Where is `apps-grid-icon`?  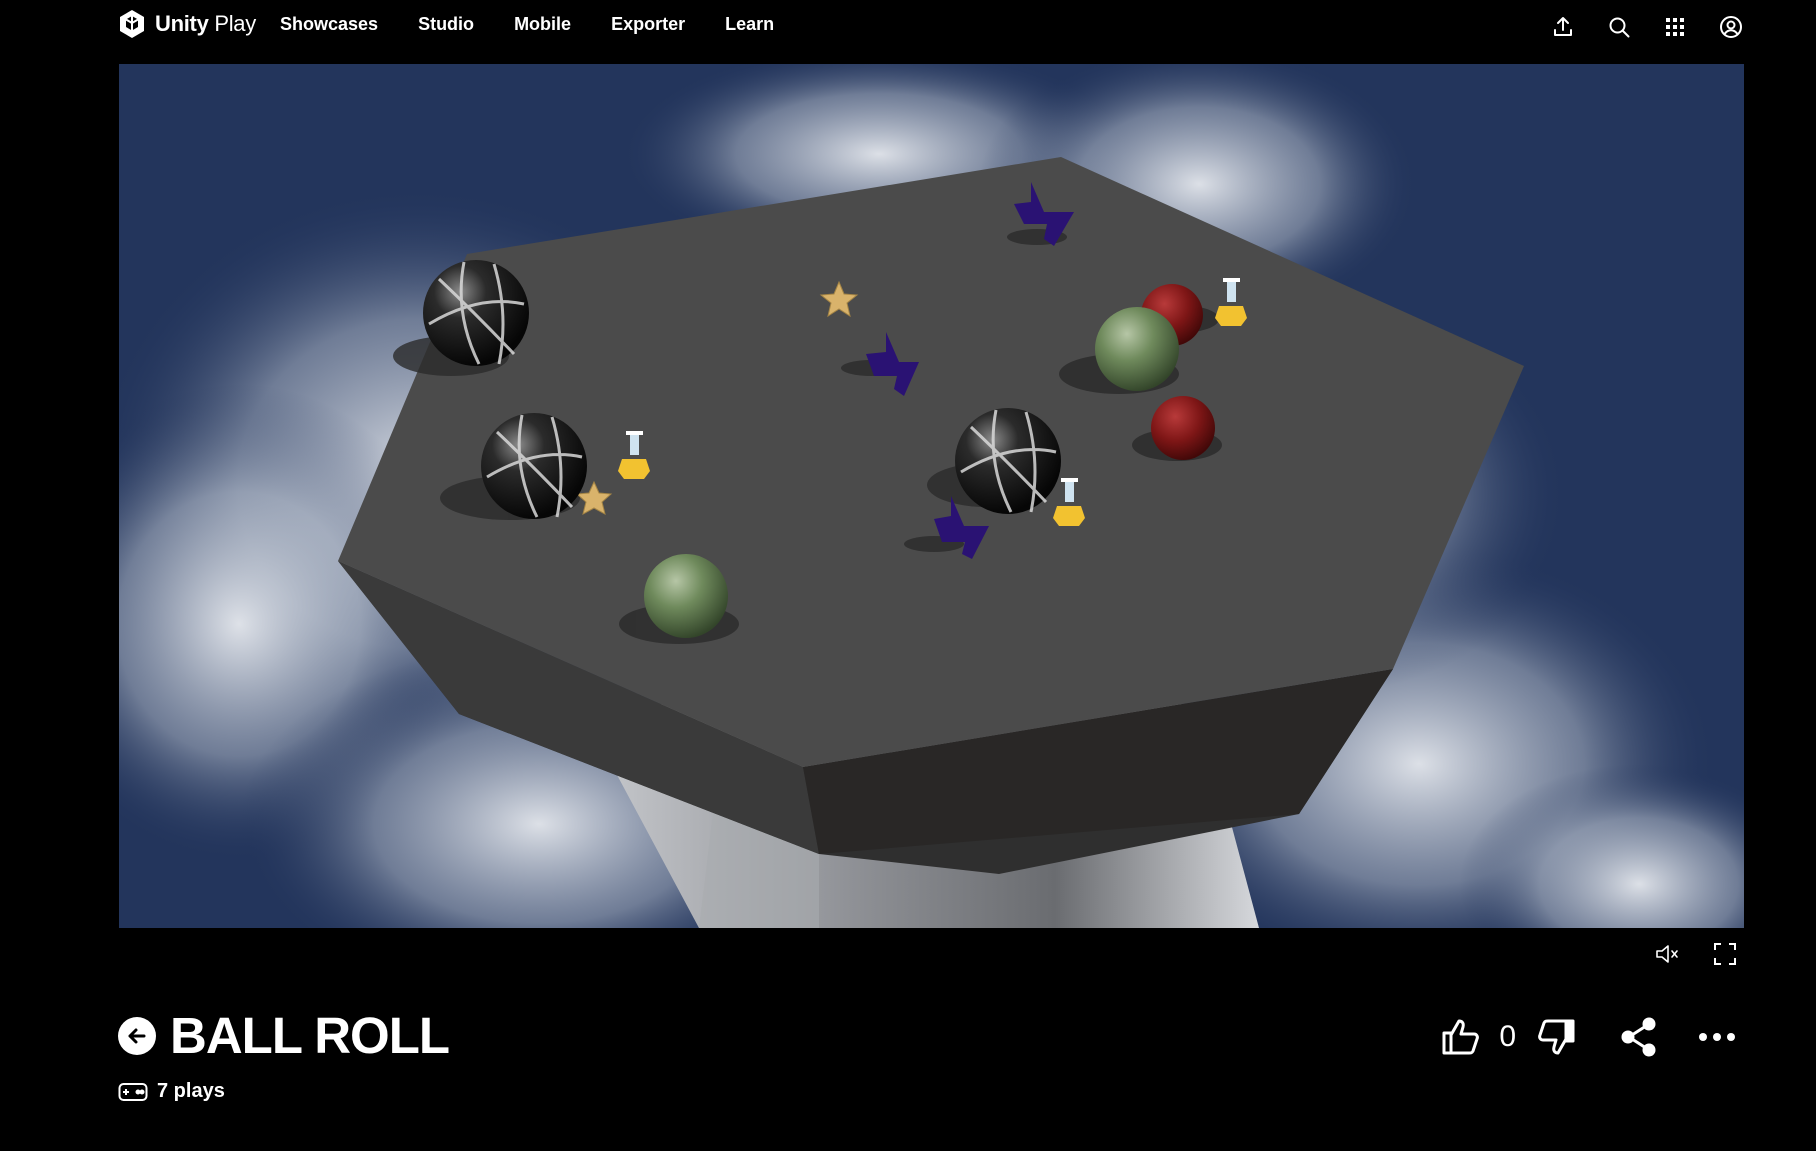
apps-grid-icon is located at coordinates (1675, 27).